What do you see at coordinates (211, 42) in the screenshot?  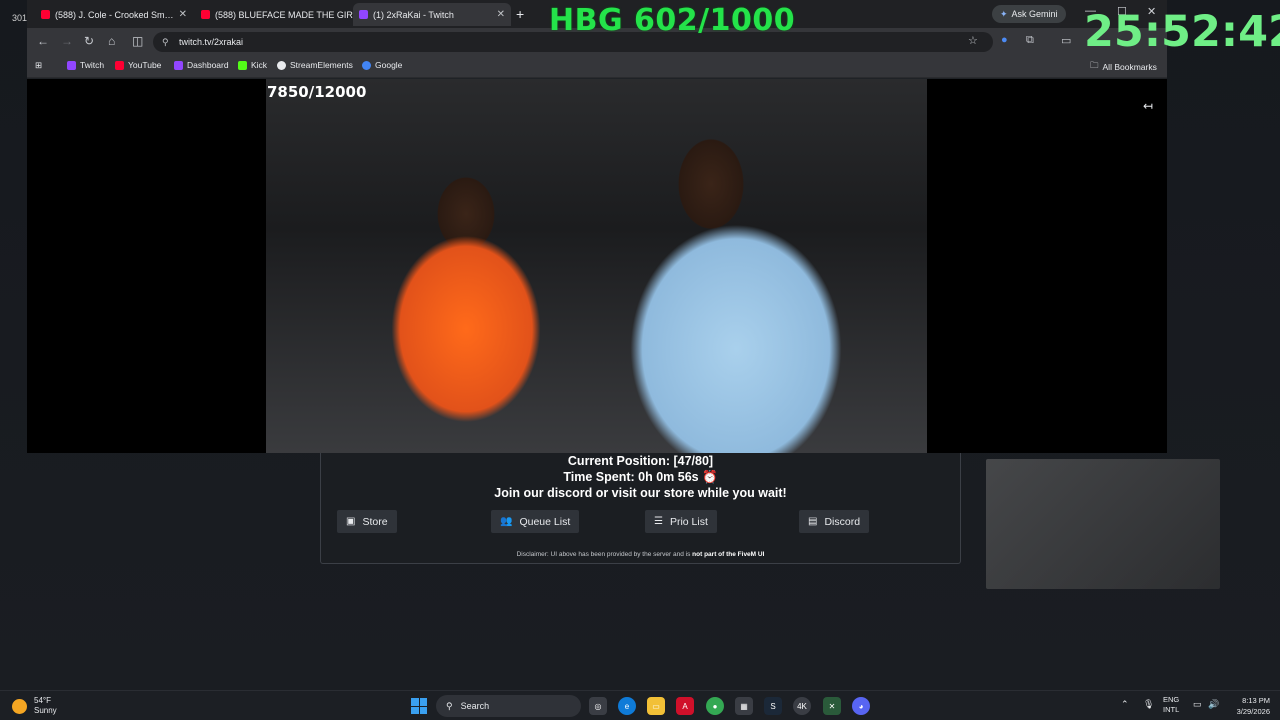 I see `url-text: twitch.tv/2xrakai` at bounding box center [211, 42].